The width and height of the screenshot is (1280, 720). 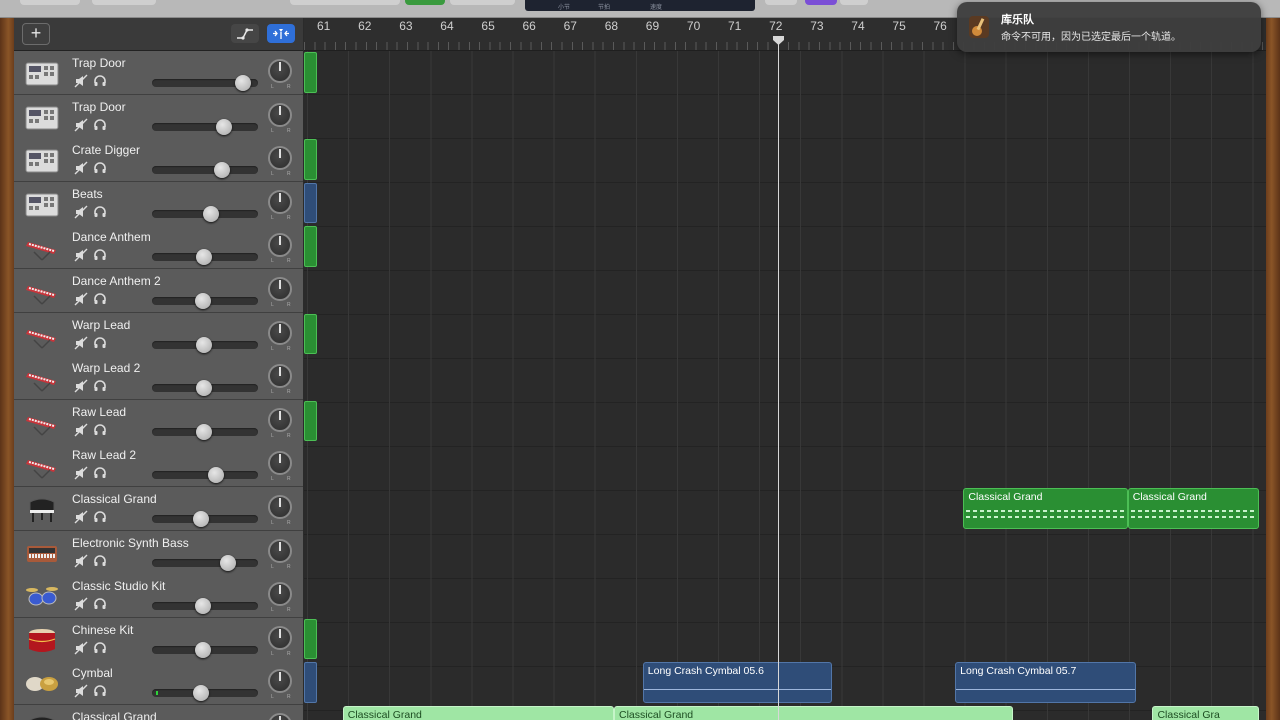 I want to click on automation-button, so click(x=245, y=33).